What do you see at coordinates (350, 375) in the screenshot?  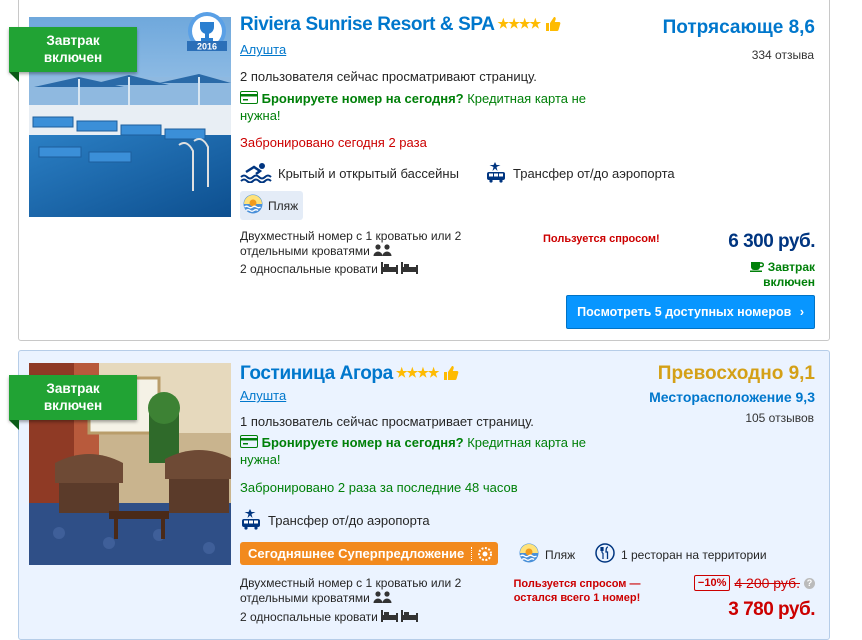 I see `hotel-name: Гостиница Агора ★★★★` at bounding box center [350, 375].